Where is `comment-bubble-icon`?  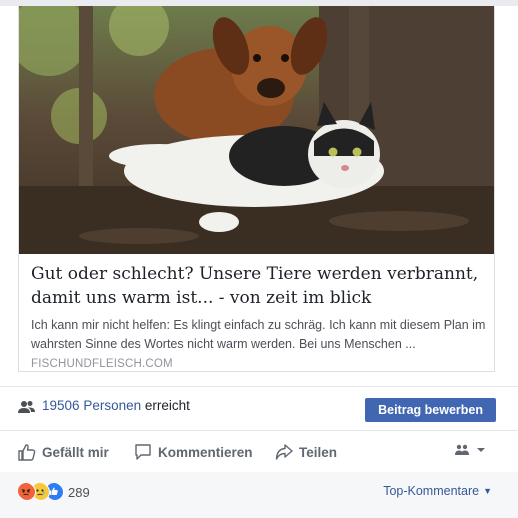 comment-bubble-icon is located at coordinates (143, 452).